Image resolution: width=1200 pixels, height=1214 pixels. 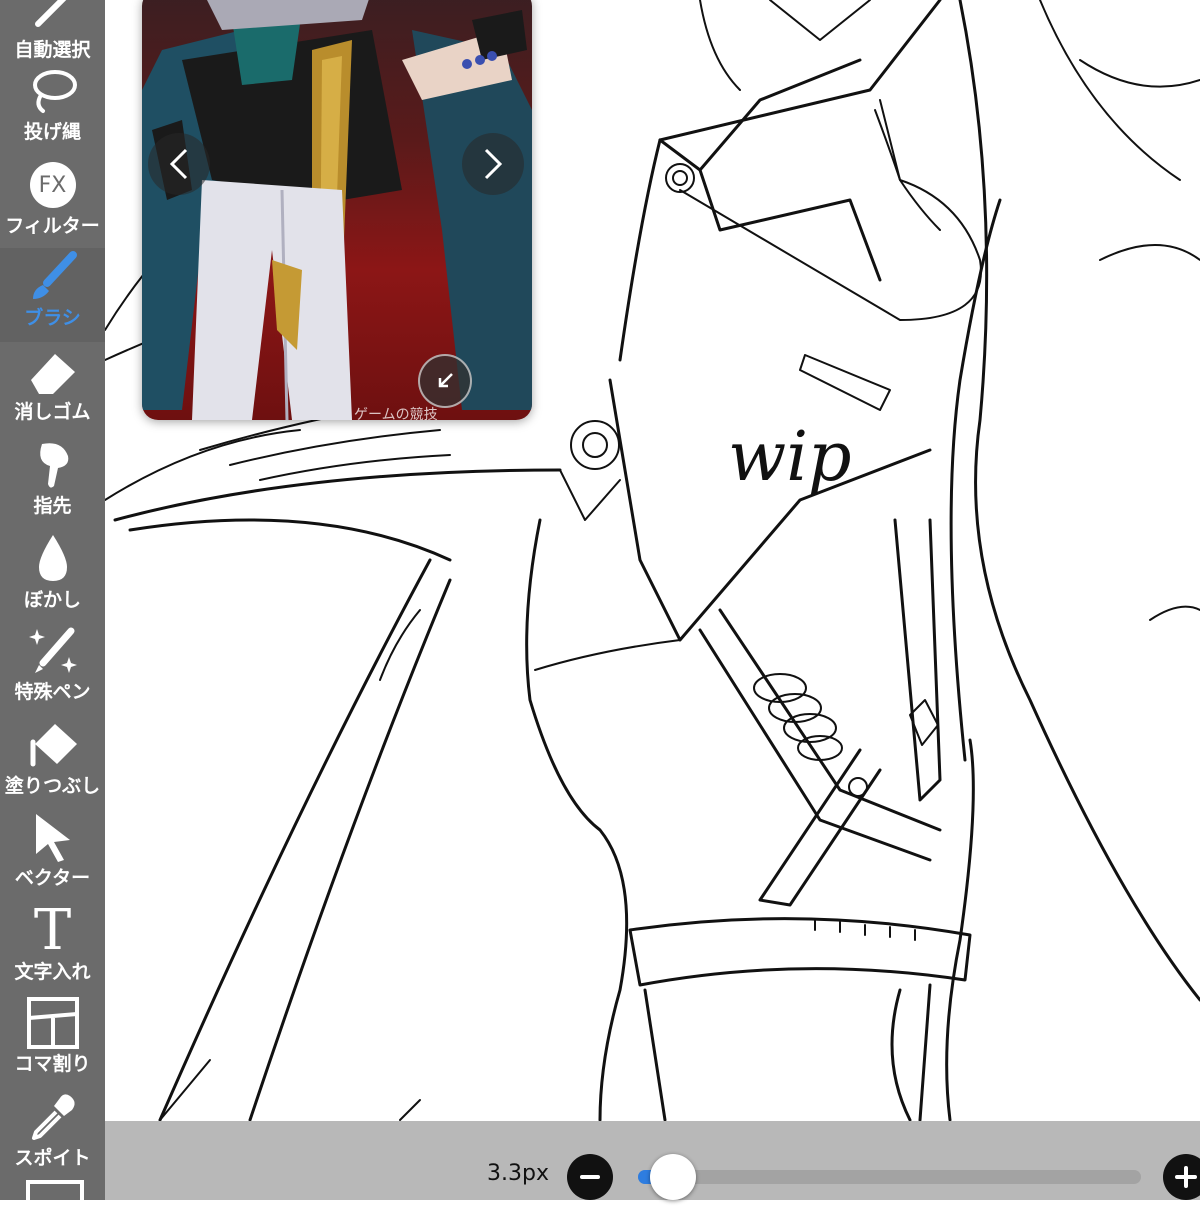 I want to click on tool-label: スポイト, so click(x=52, y=1158).